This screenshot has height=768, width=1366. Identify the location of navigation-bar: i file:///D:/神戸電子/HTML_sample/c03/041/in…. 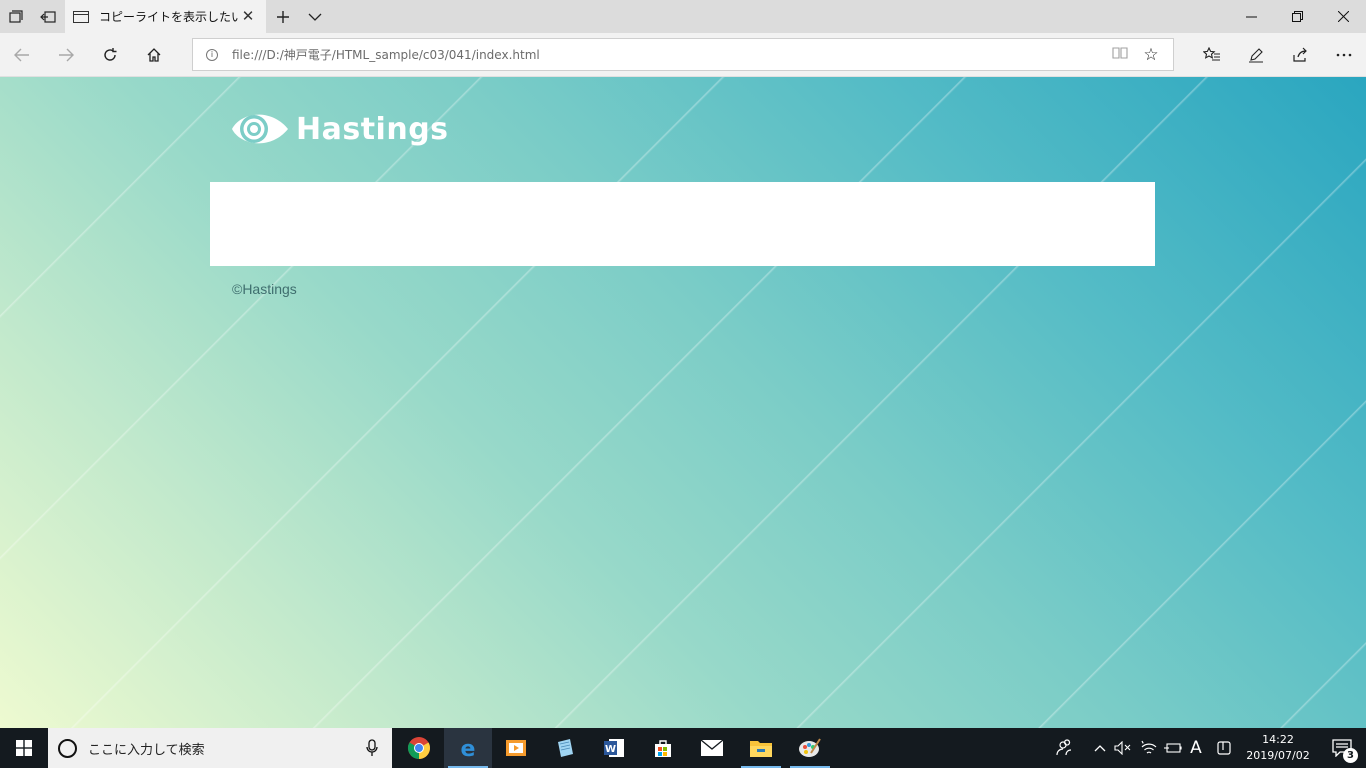
(683, 55).